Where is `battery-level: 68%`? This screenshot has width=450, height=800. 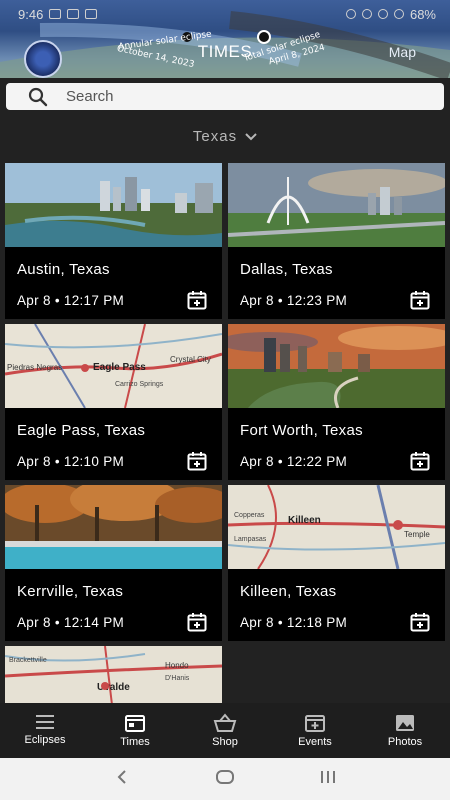
battery-level: 68% is located at coordinates (422, 14).